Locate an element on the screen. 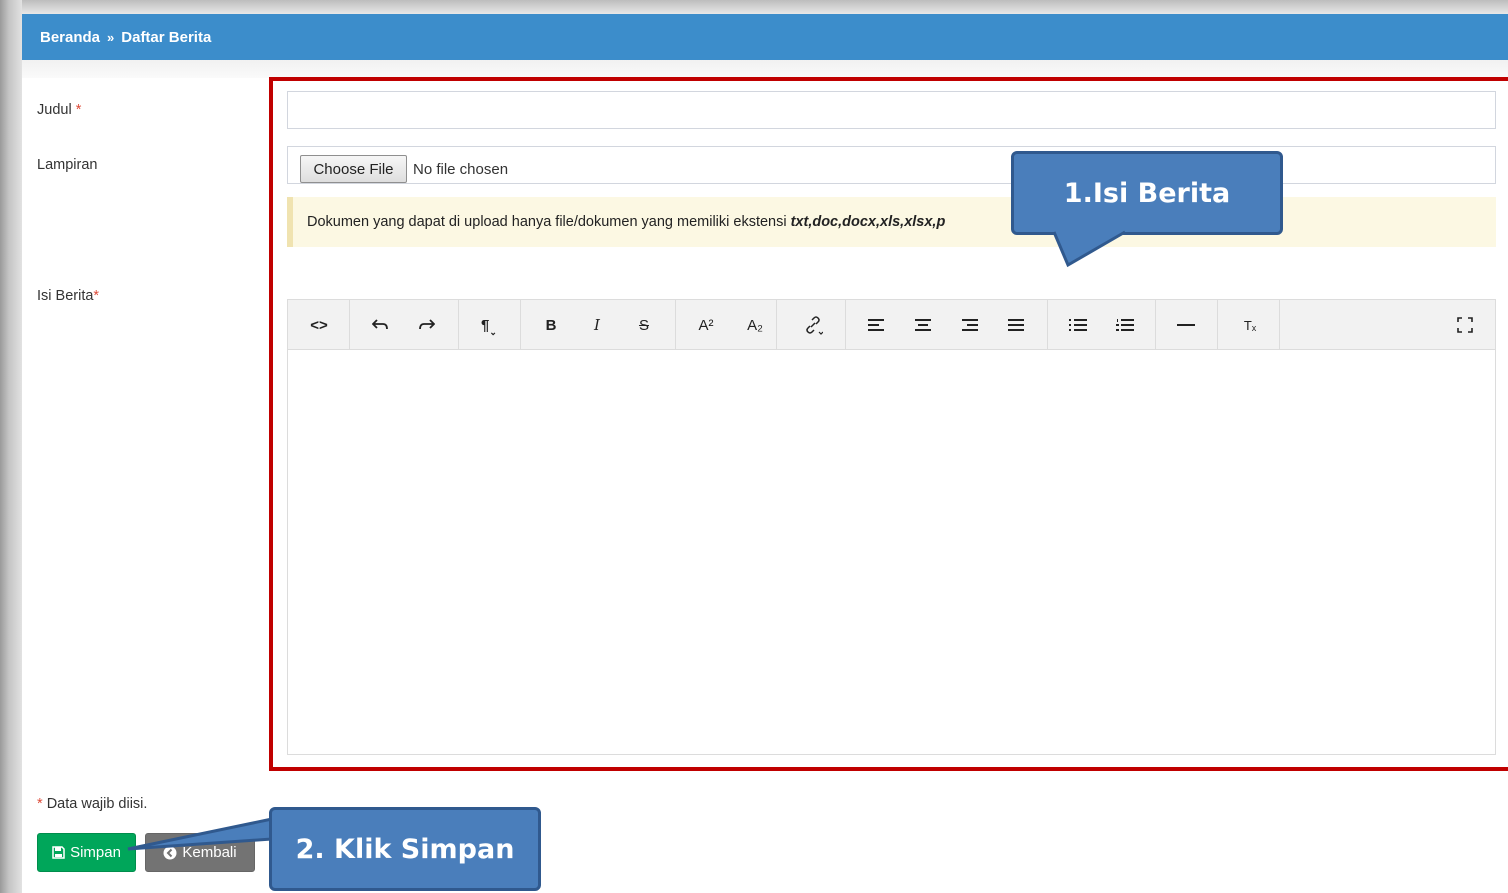 Image resolution: width=1508 pixels, height=893 pixels. align-left-icon is located at coordinates (876, 325).